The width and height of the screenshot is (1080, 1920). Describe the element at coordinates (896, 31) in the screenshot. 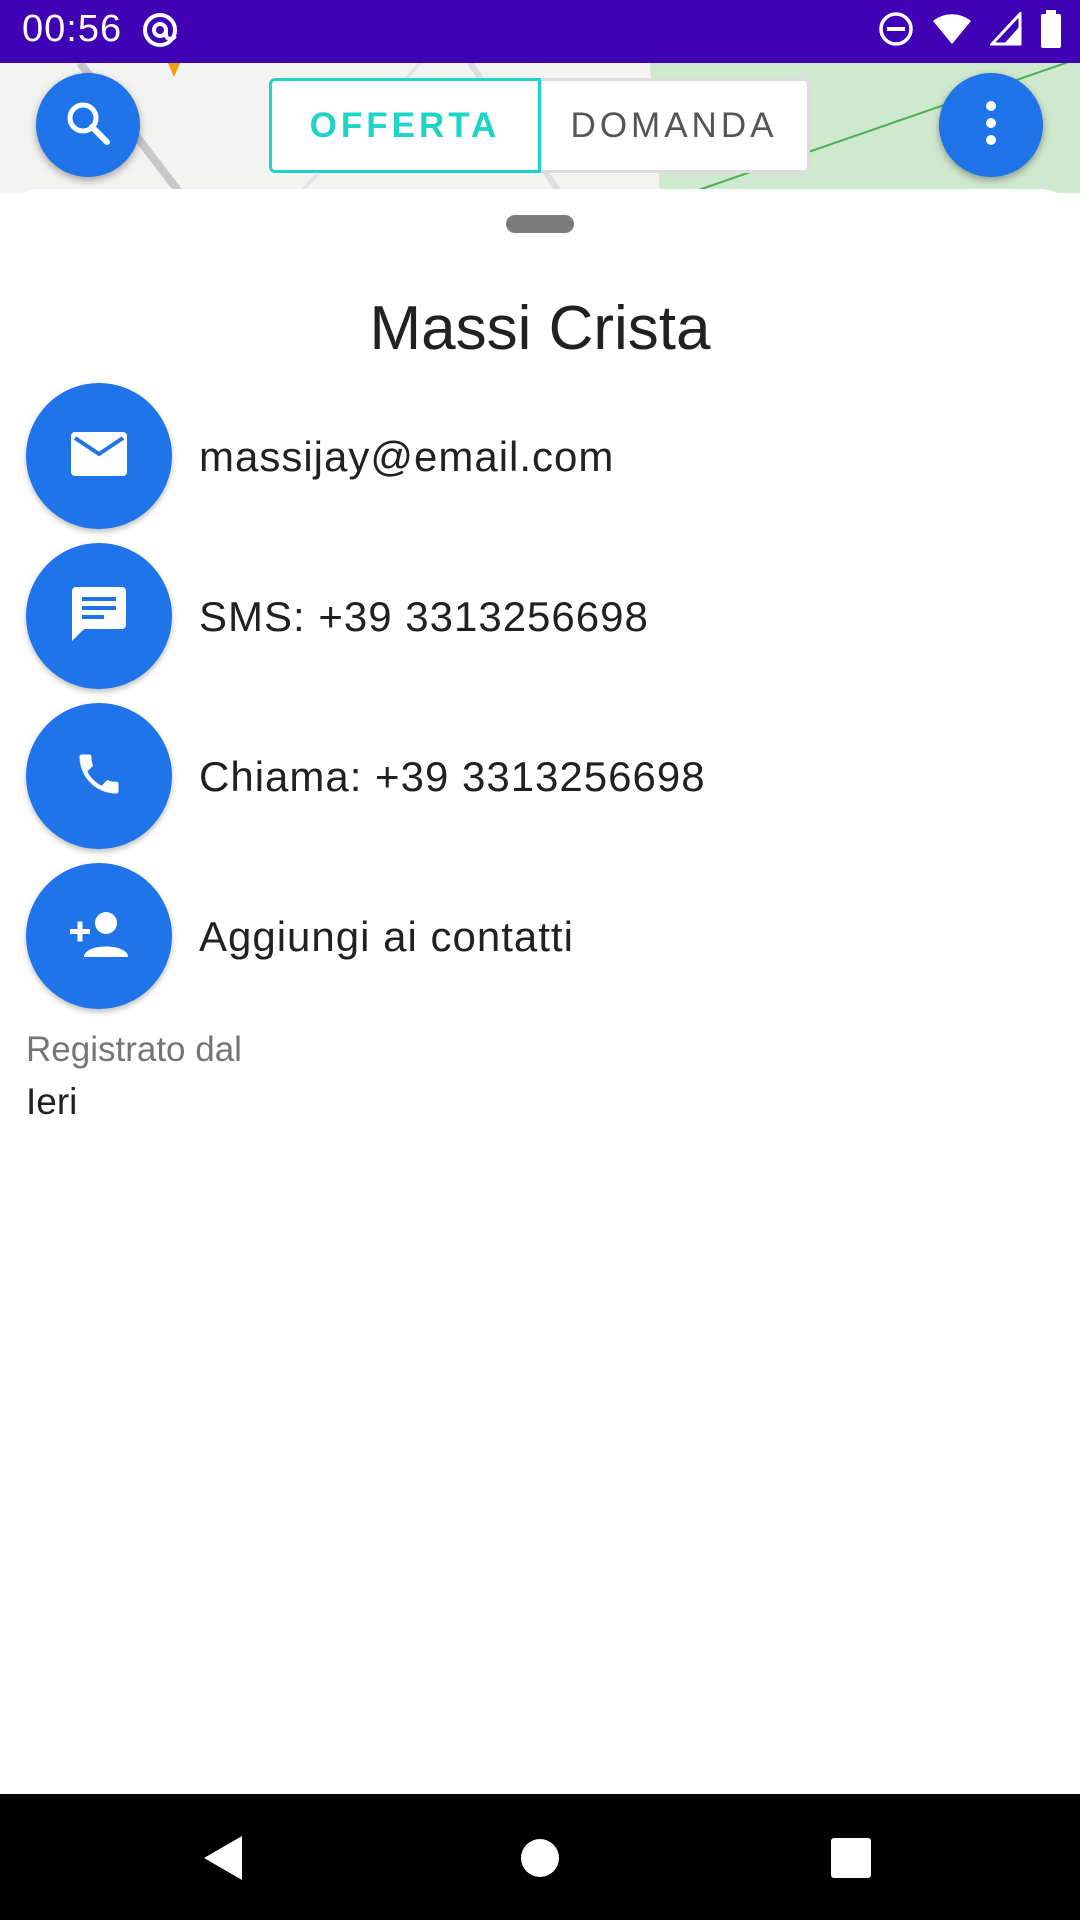

I see `do-not-disturb-icon` at that location.